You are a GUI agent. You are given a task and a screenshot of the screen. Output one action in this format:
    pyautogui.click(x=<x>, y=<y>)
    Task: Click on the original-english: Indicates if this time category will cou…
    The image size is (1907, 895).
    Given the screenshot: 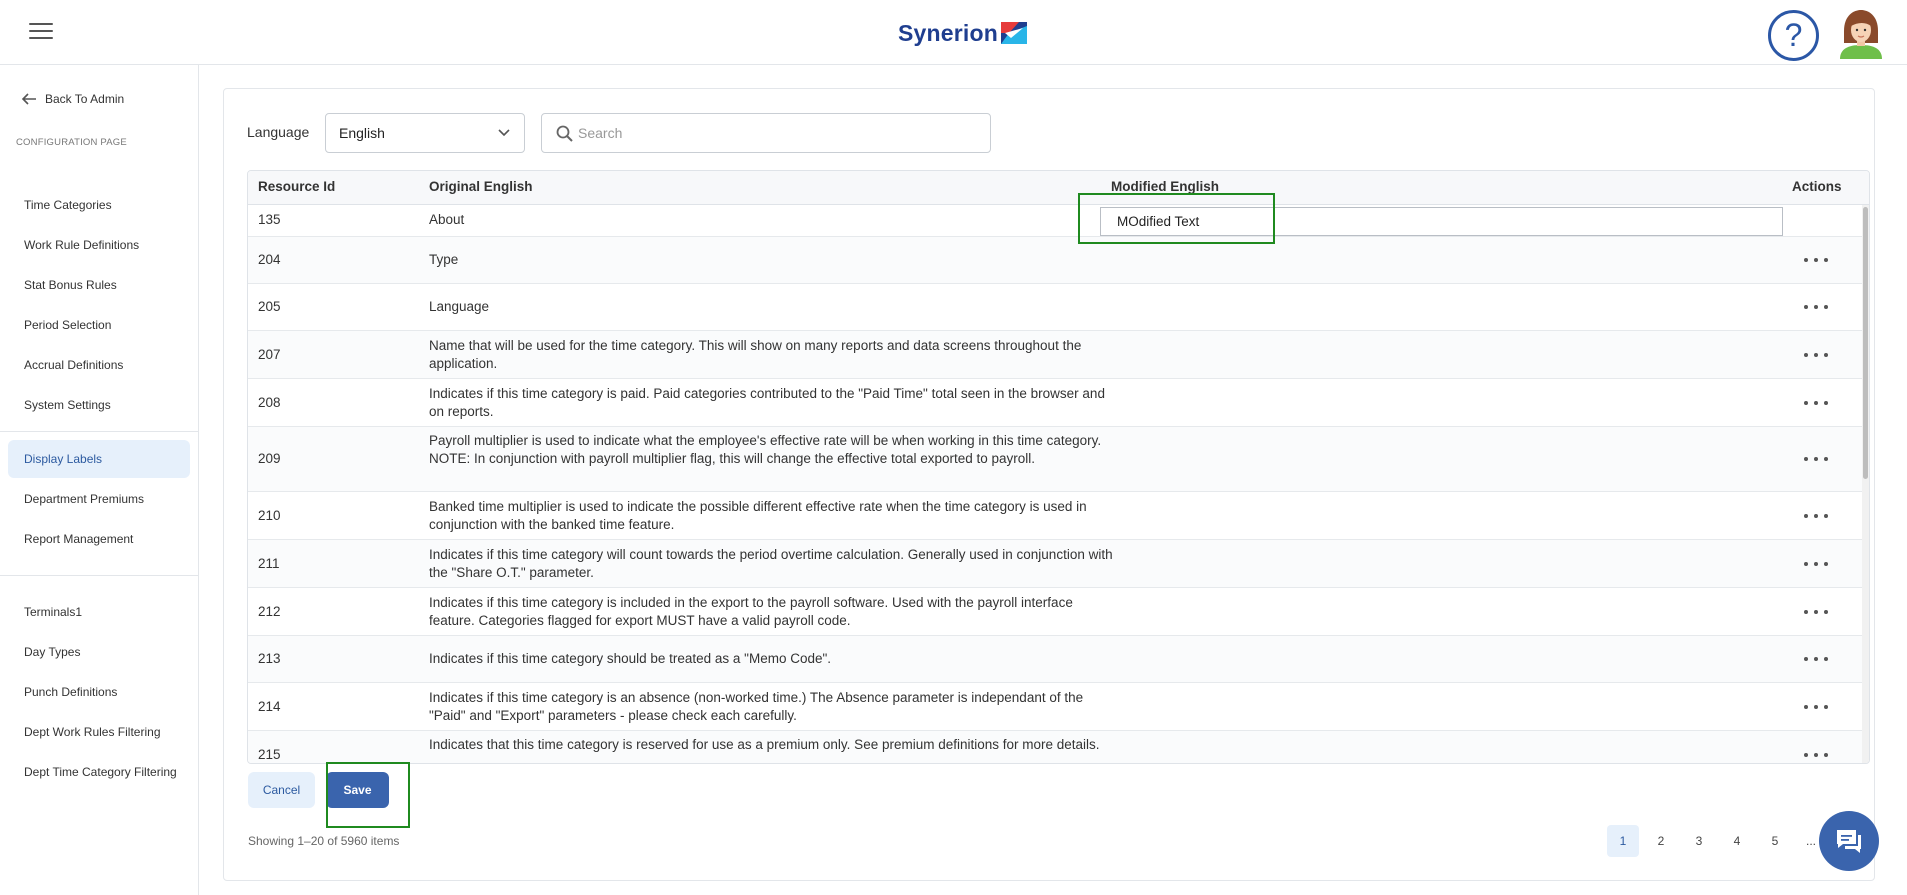 What is the action you would take?
    pyautogui.click(x=771, y=563)
    